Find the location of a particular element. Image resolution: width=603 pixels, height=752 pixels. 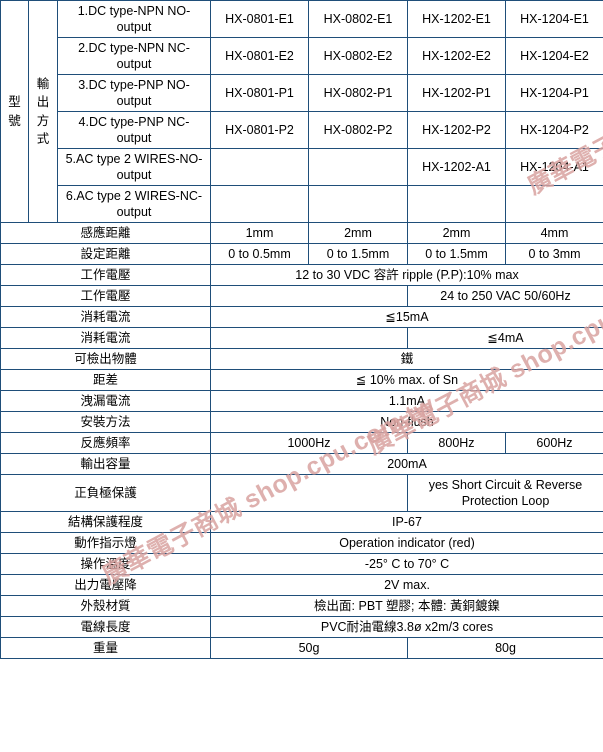

table-row: 消耗電流 ≦4mA is located at coordinates (301, 338).